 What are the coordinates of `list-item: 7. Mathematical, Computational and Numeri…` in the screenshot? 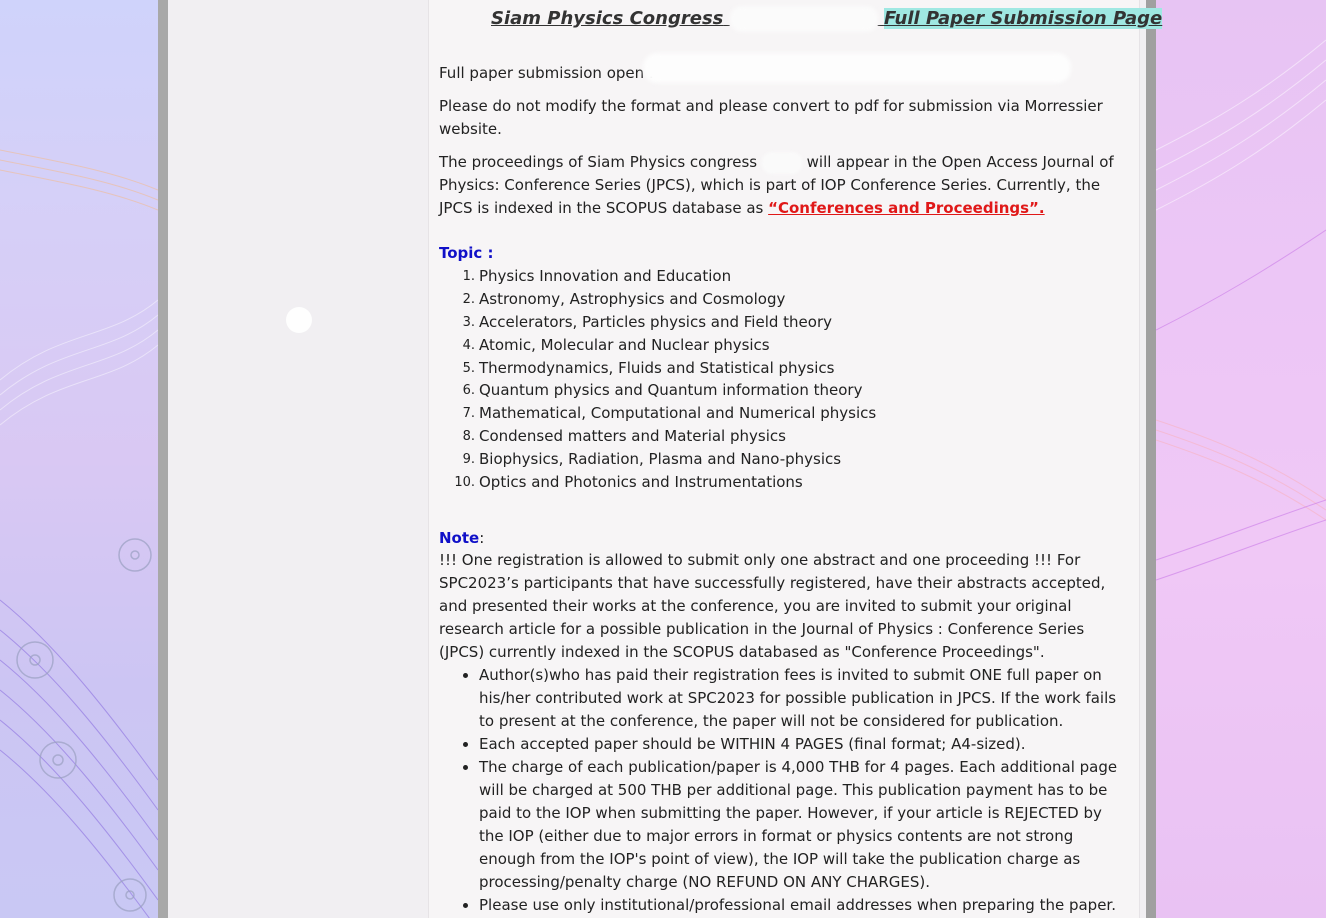 It's located at (669, 413).